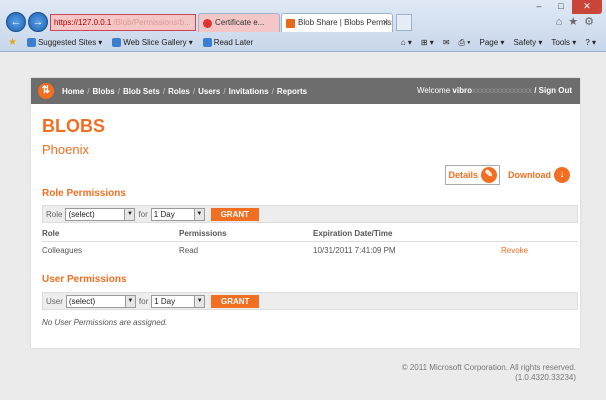 Image resolution: width=606 pixels, height=400 pixels. Describe the element at coordinates (38, 22) in the screenshot. I see `forward-button: →` at that location.